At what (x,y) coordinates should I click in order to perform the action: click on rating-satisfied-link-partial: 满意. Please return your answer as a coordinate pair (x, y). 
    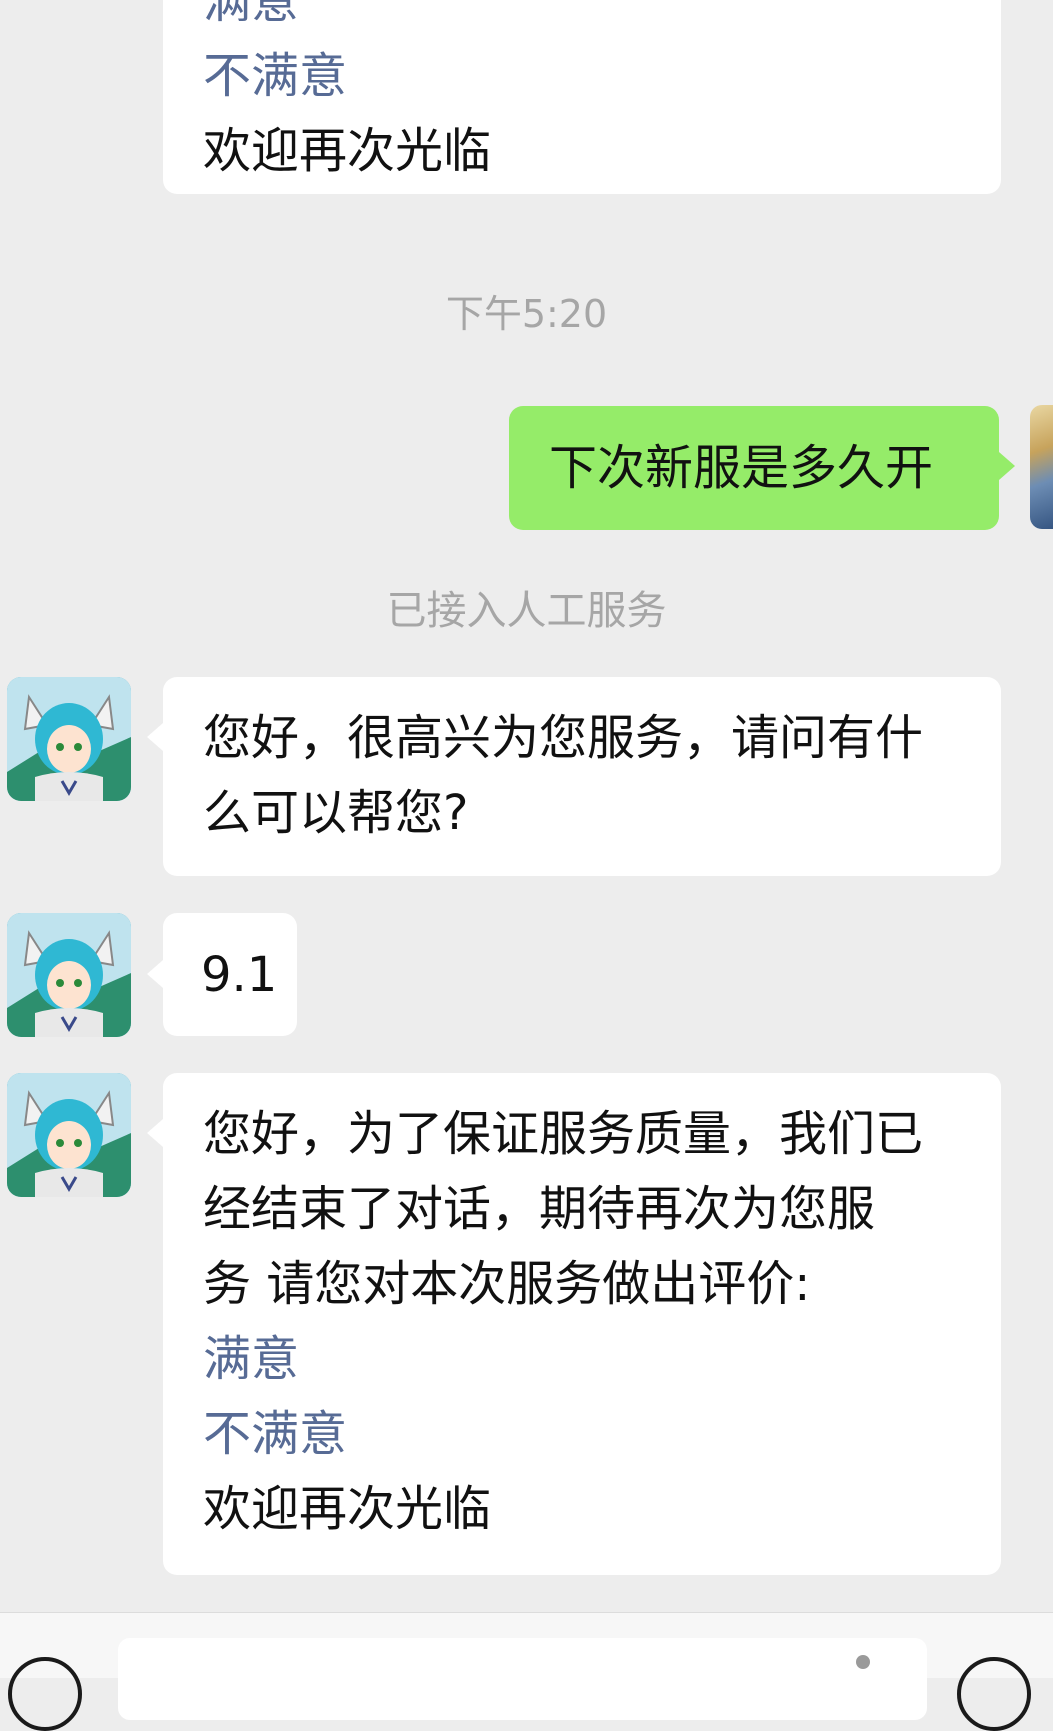
    Looking at the image, I should click on (582, 19).